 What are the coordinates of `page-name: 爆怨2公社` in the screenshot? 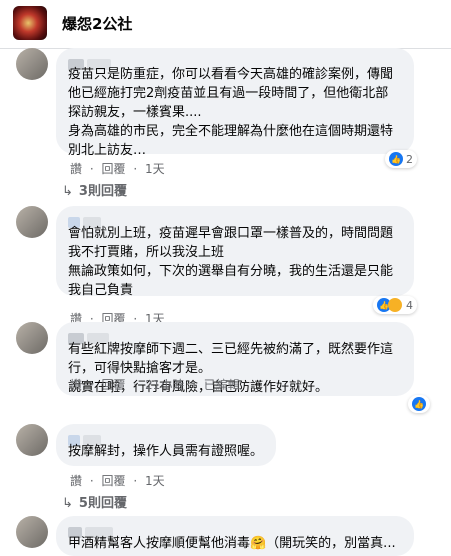 It's located at (97, 23).